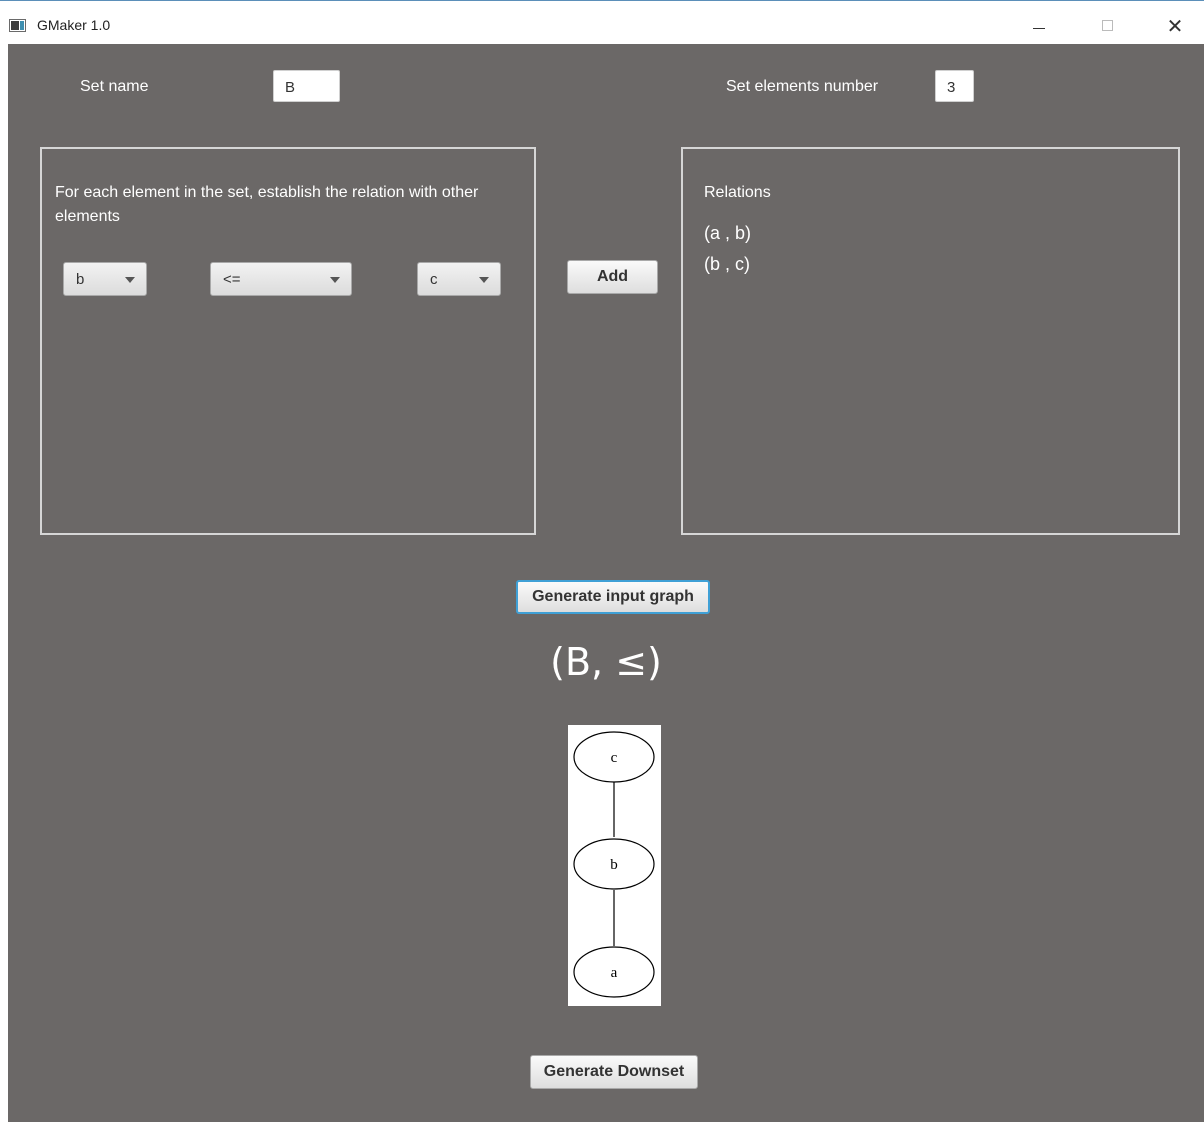 The width and height of the screenshot is (1204, 1122). I want to click on set-elements-label: Set elements number, so click(802, 86).